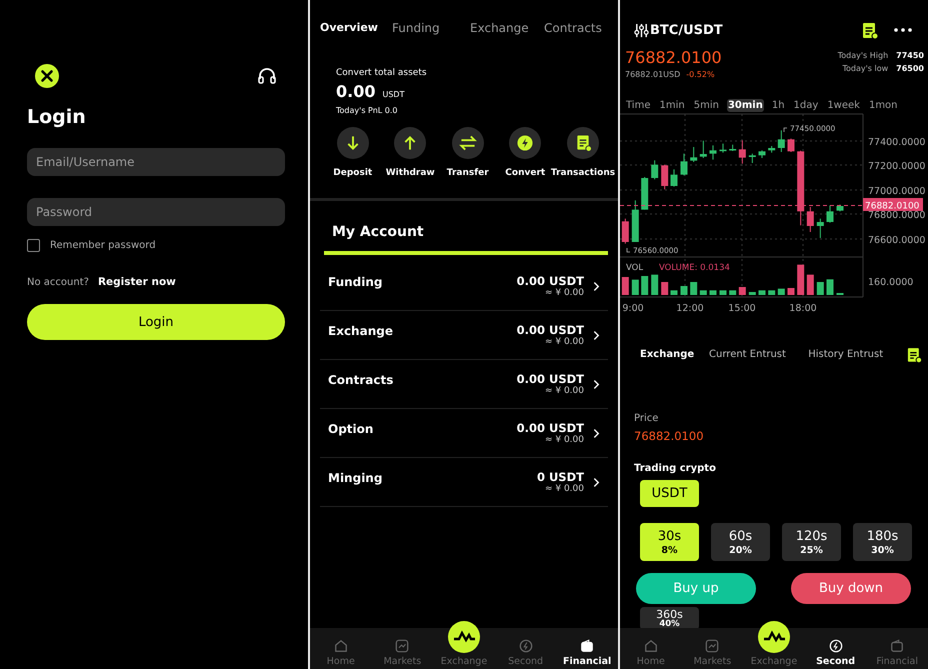  What do you see at coordinates (745, 105) in the screenshot?
I see `interval-tab: 30min` at bounding box center [745, 105].